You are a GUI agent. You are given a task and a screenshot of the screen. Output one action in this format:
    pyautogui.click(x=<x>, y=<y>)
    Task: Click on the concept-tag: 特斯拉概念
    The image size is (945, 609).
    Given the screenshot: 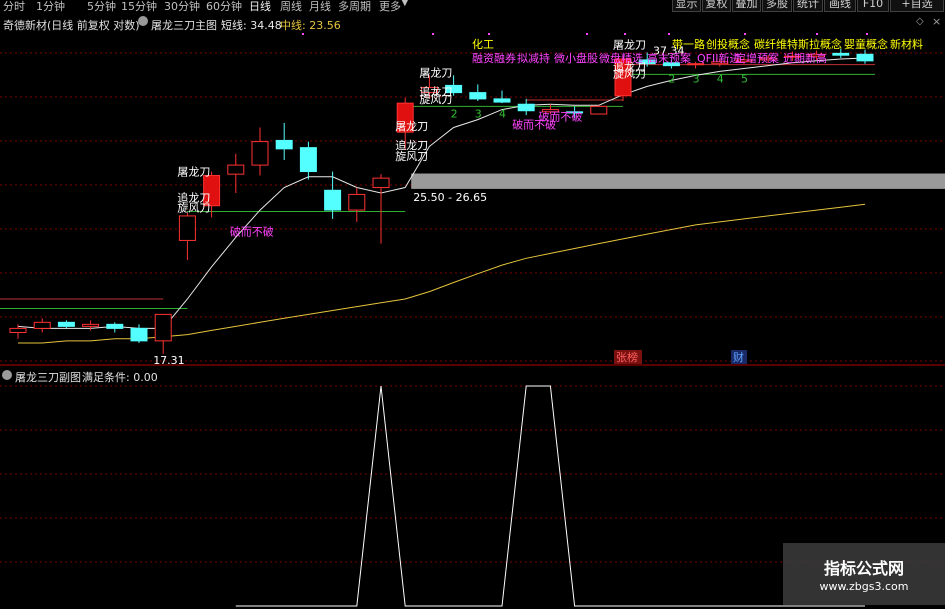 What is the action you would take?
    pyautogui.click(x=814, y=44)
    